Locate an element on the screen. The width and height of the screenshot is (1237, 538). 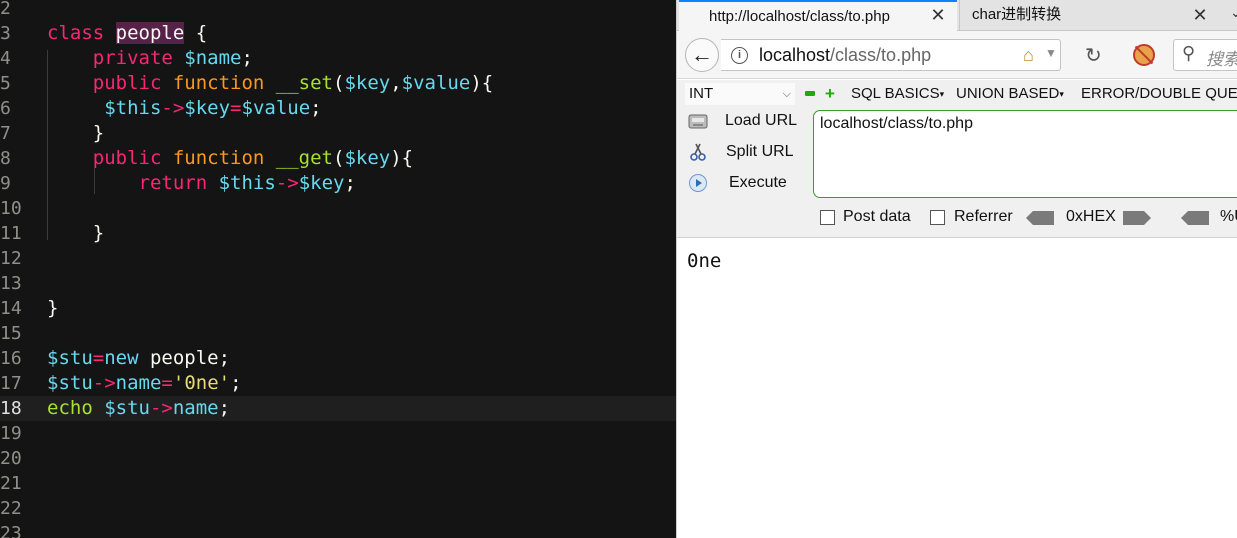
tab-active: http://localhost/class/to.php is located at coordinates (818, 15).